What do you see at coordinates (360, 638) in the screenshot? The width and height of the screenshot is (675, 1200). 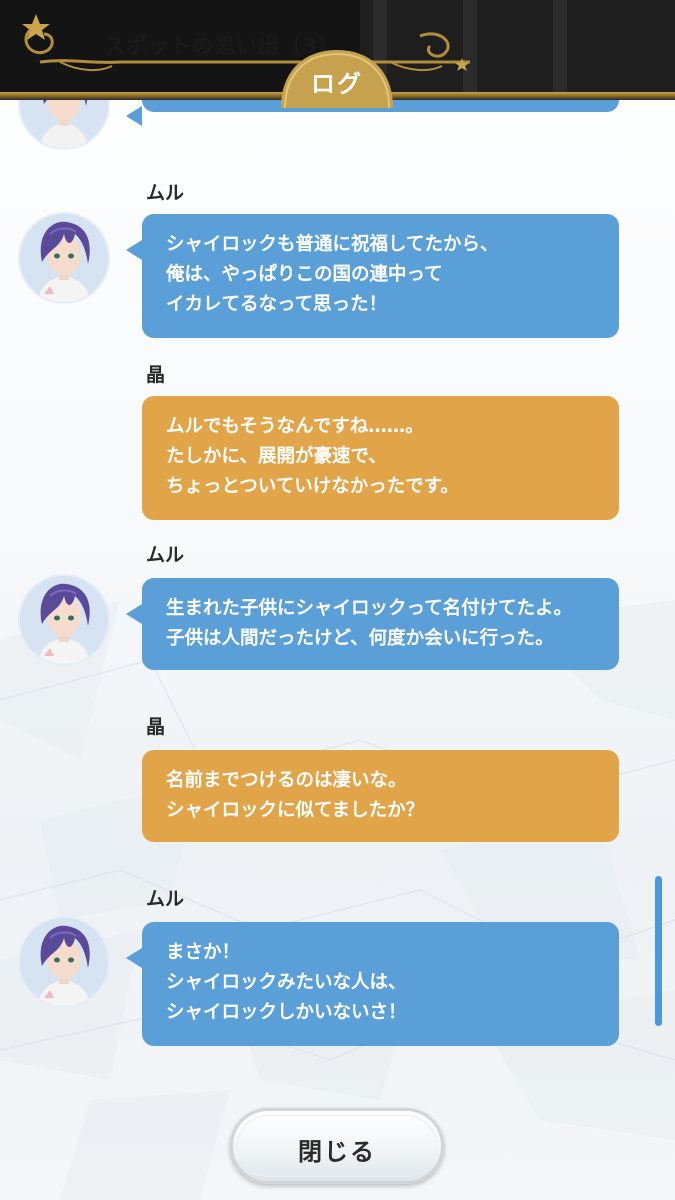 I see `message-line: 子供は人間だったけど、何度か会いに行った。` at bounding box center [360, 638].